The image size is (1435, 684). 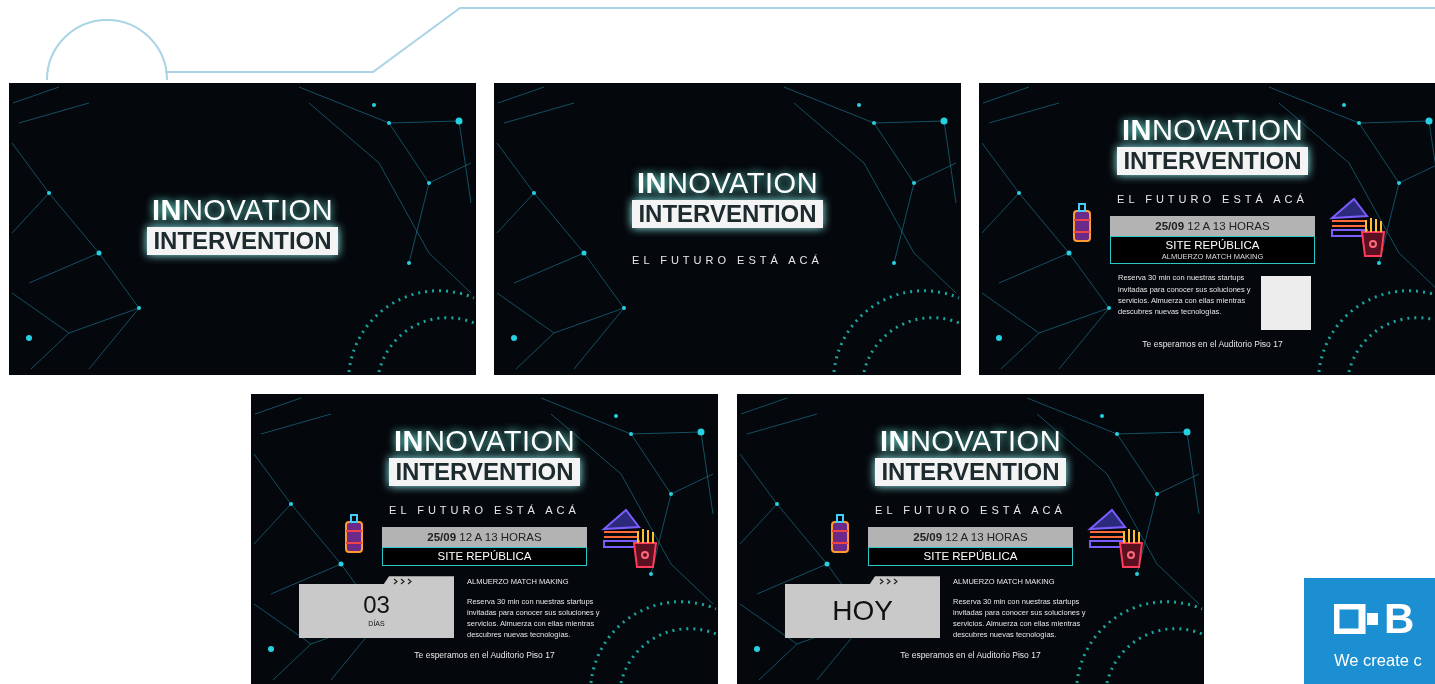 What do you see at coordinates (1212, 245) in the screenshot?
I see `location-text: SITE REPÚBLICA` at bounding box center [1212, 245].